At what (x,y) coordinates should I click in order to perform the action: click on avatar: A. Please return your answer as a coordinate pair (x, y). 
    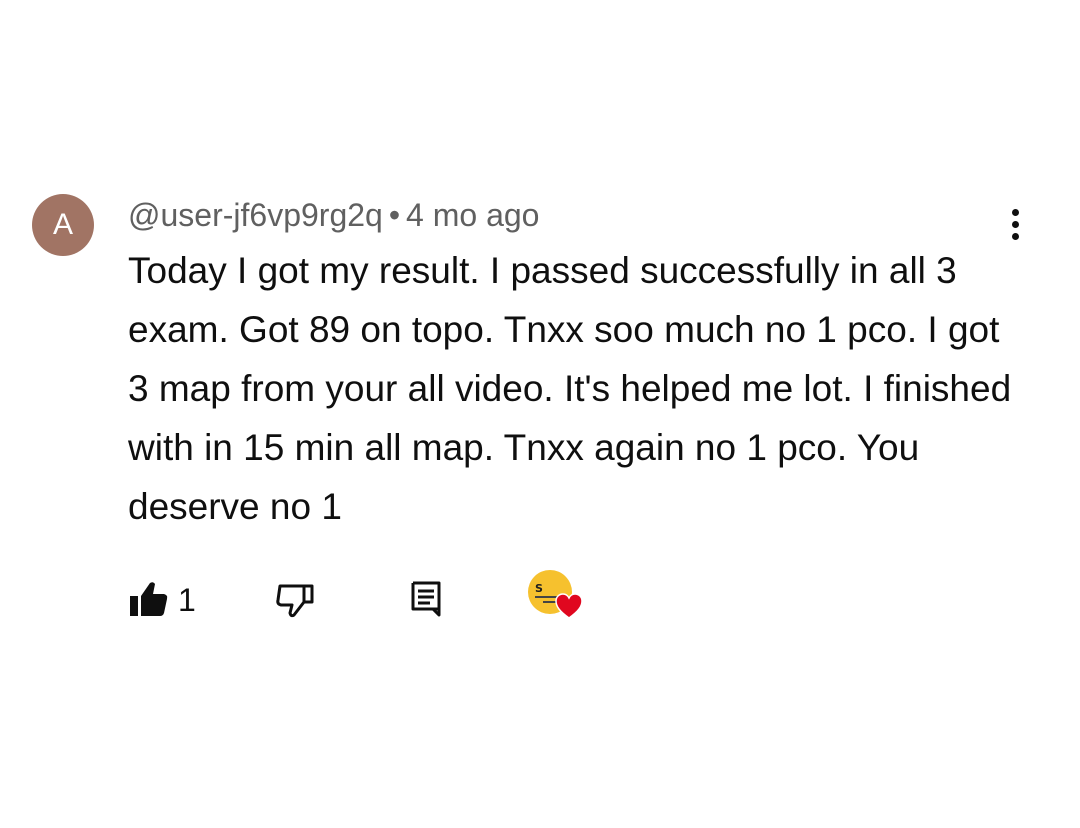
    Looking at the image, I should click on (63, 225).